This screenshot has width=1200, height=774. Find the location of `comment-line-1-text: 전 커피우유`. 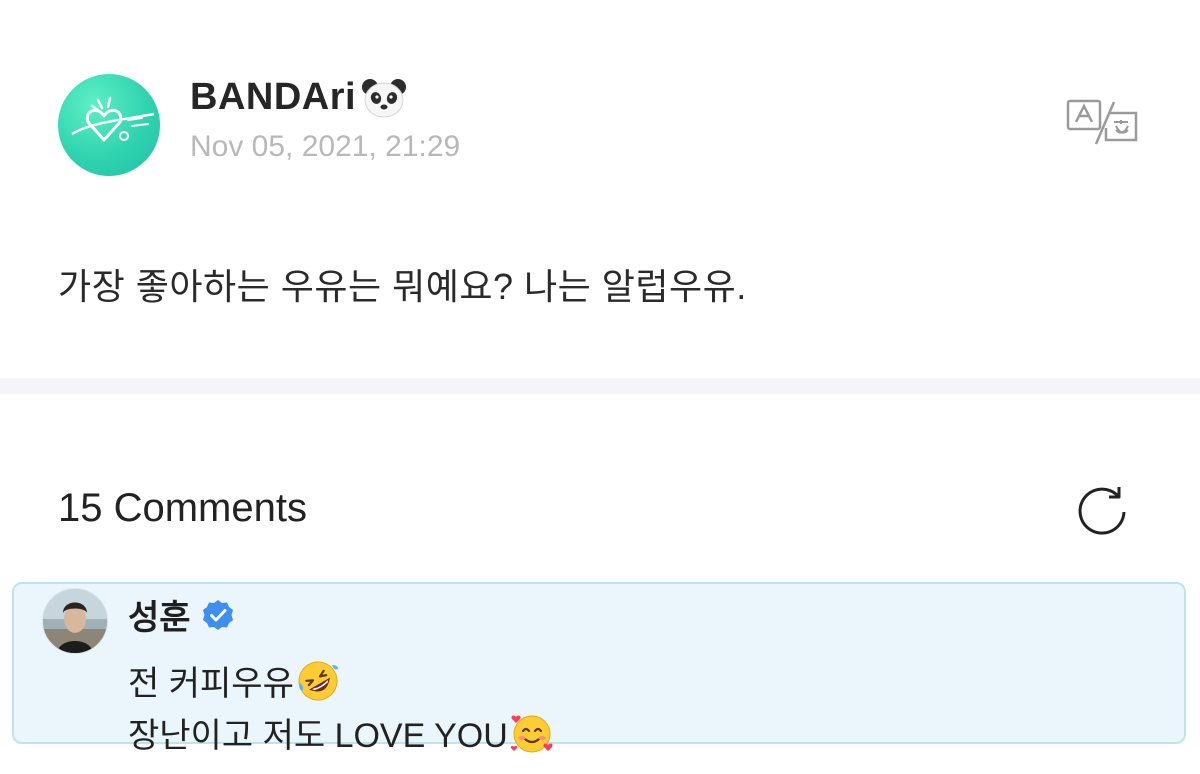

comment-line-1-text: 전 커피우유 is located at coordinates (211, 684).